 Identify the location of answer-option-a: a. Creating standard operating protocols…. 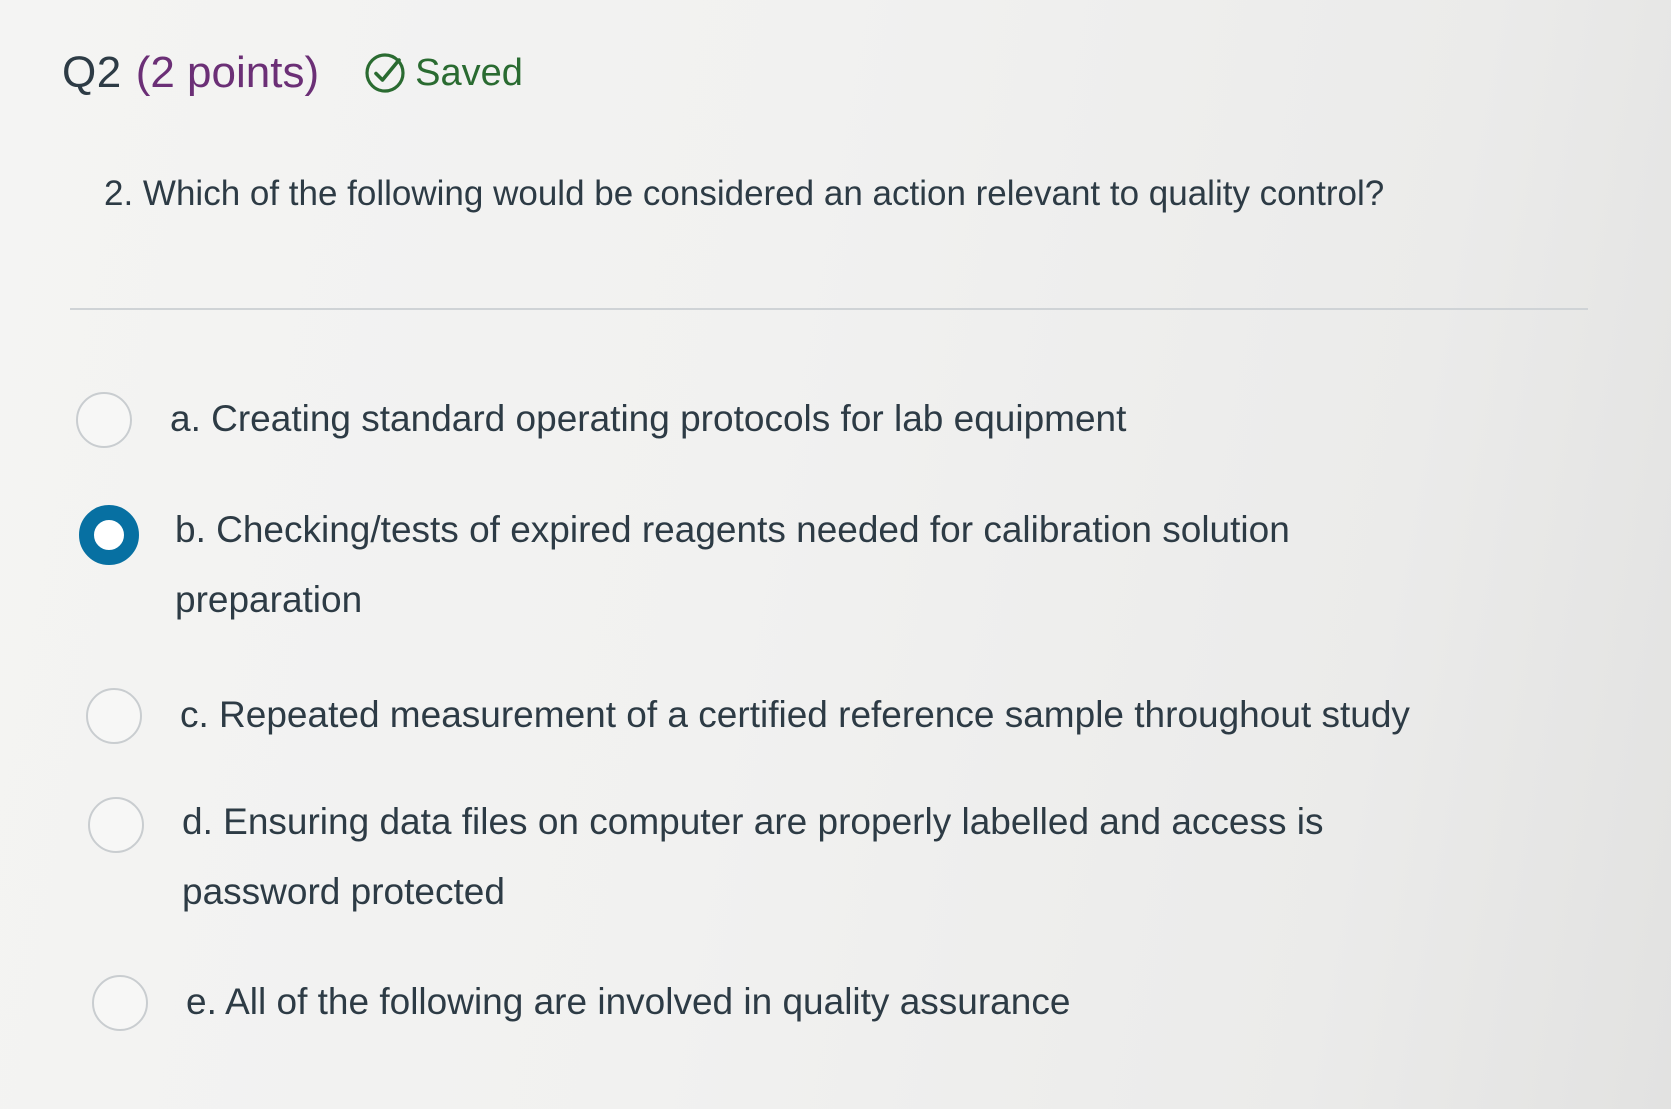
(601, 423).